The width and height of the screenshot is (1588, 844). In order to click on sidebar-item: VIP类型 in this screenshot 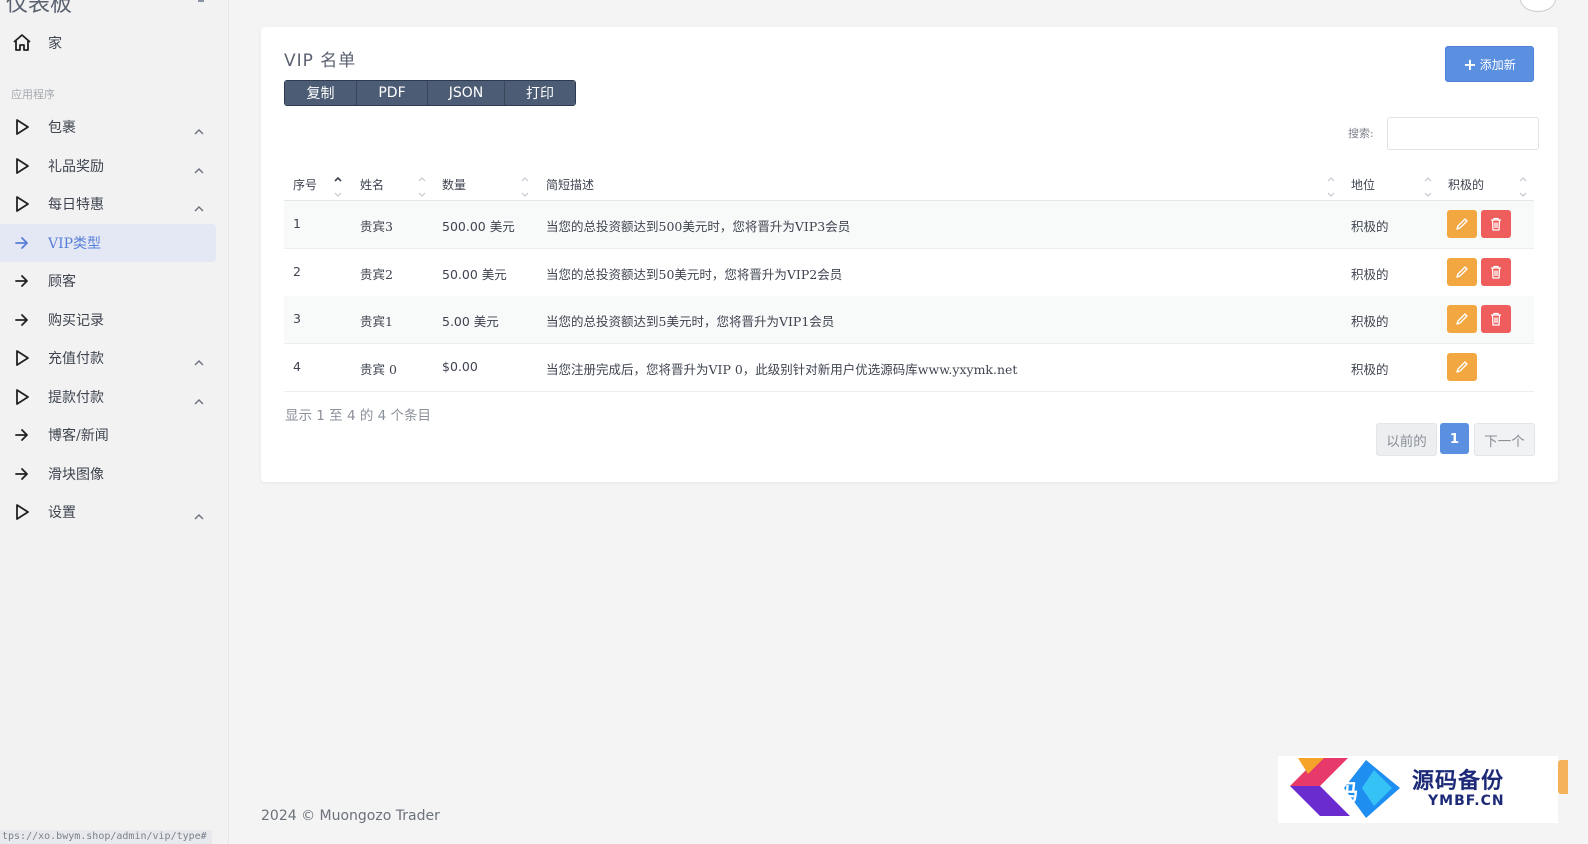, I will do `click(108, 242)`.